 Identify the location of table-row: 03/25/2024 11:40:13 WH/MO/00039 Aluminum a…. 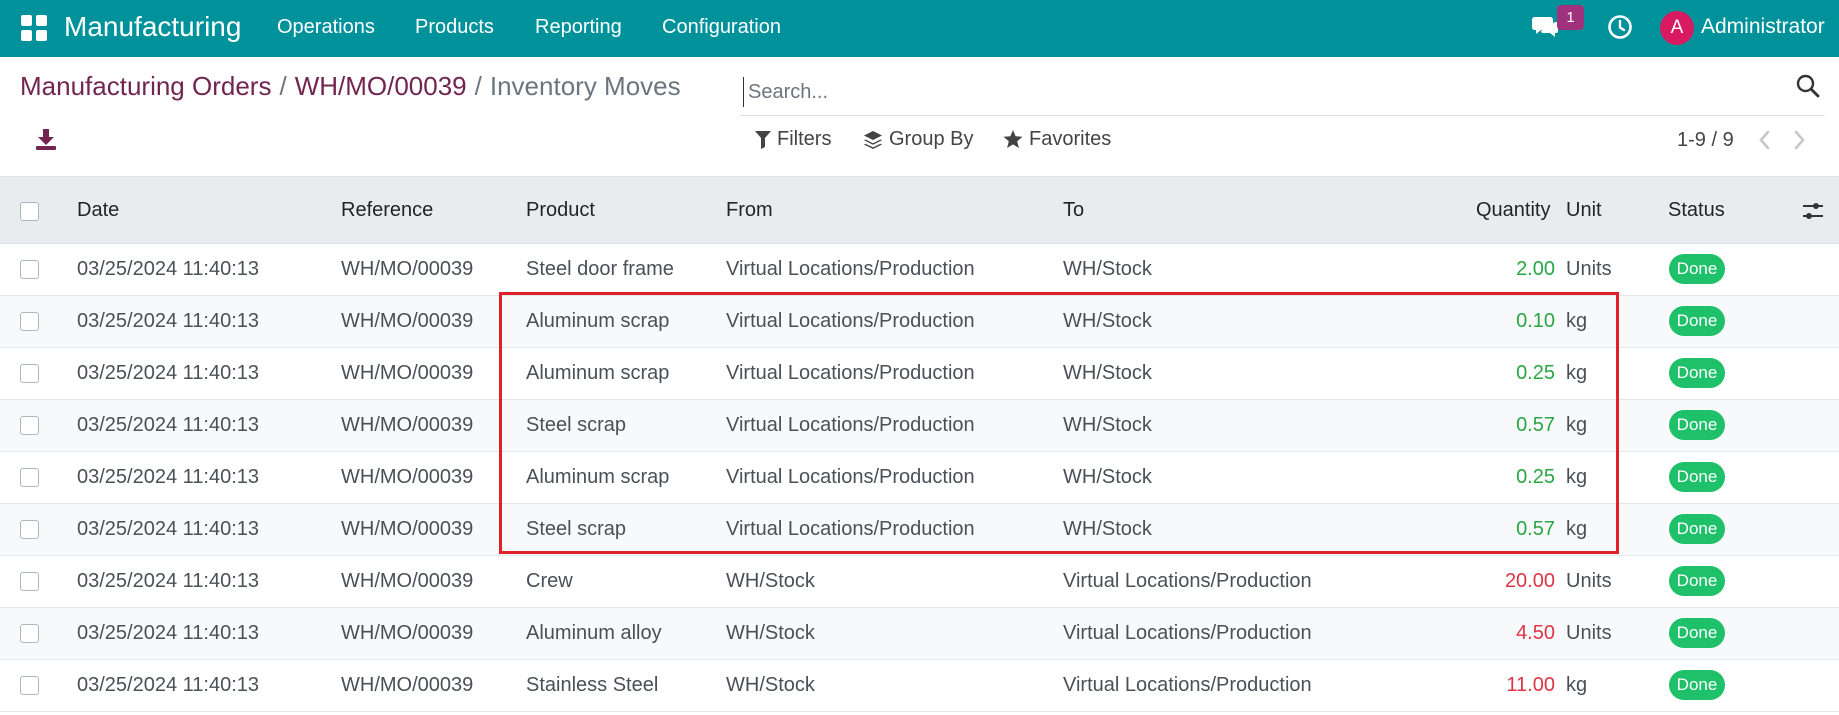
(919, 634).